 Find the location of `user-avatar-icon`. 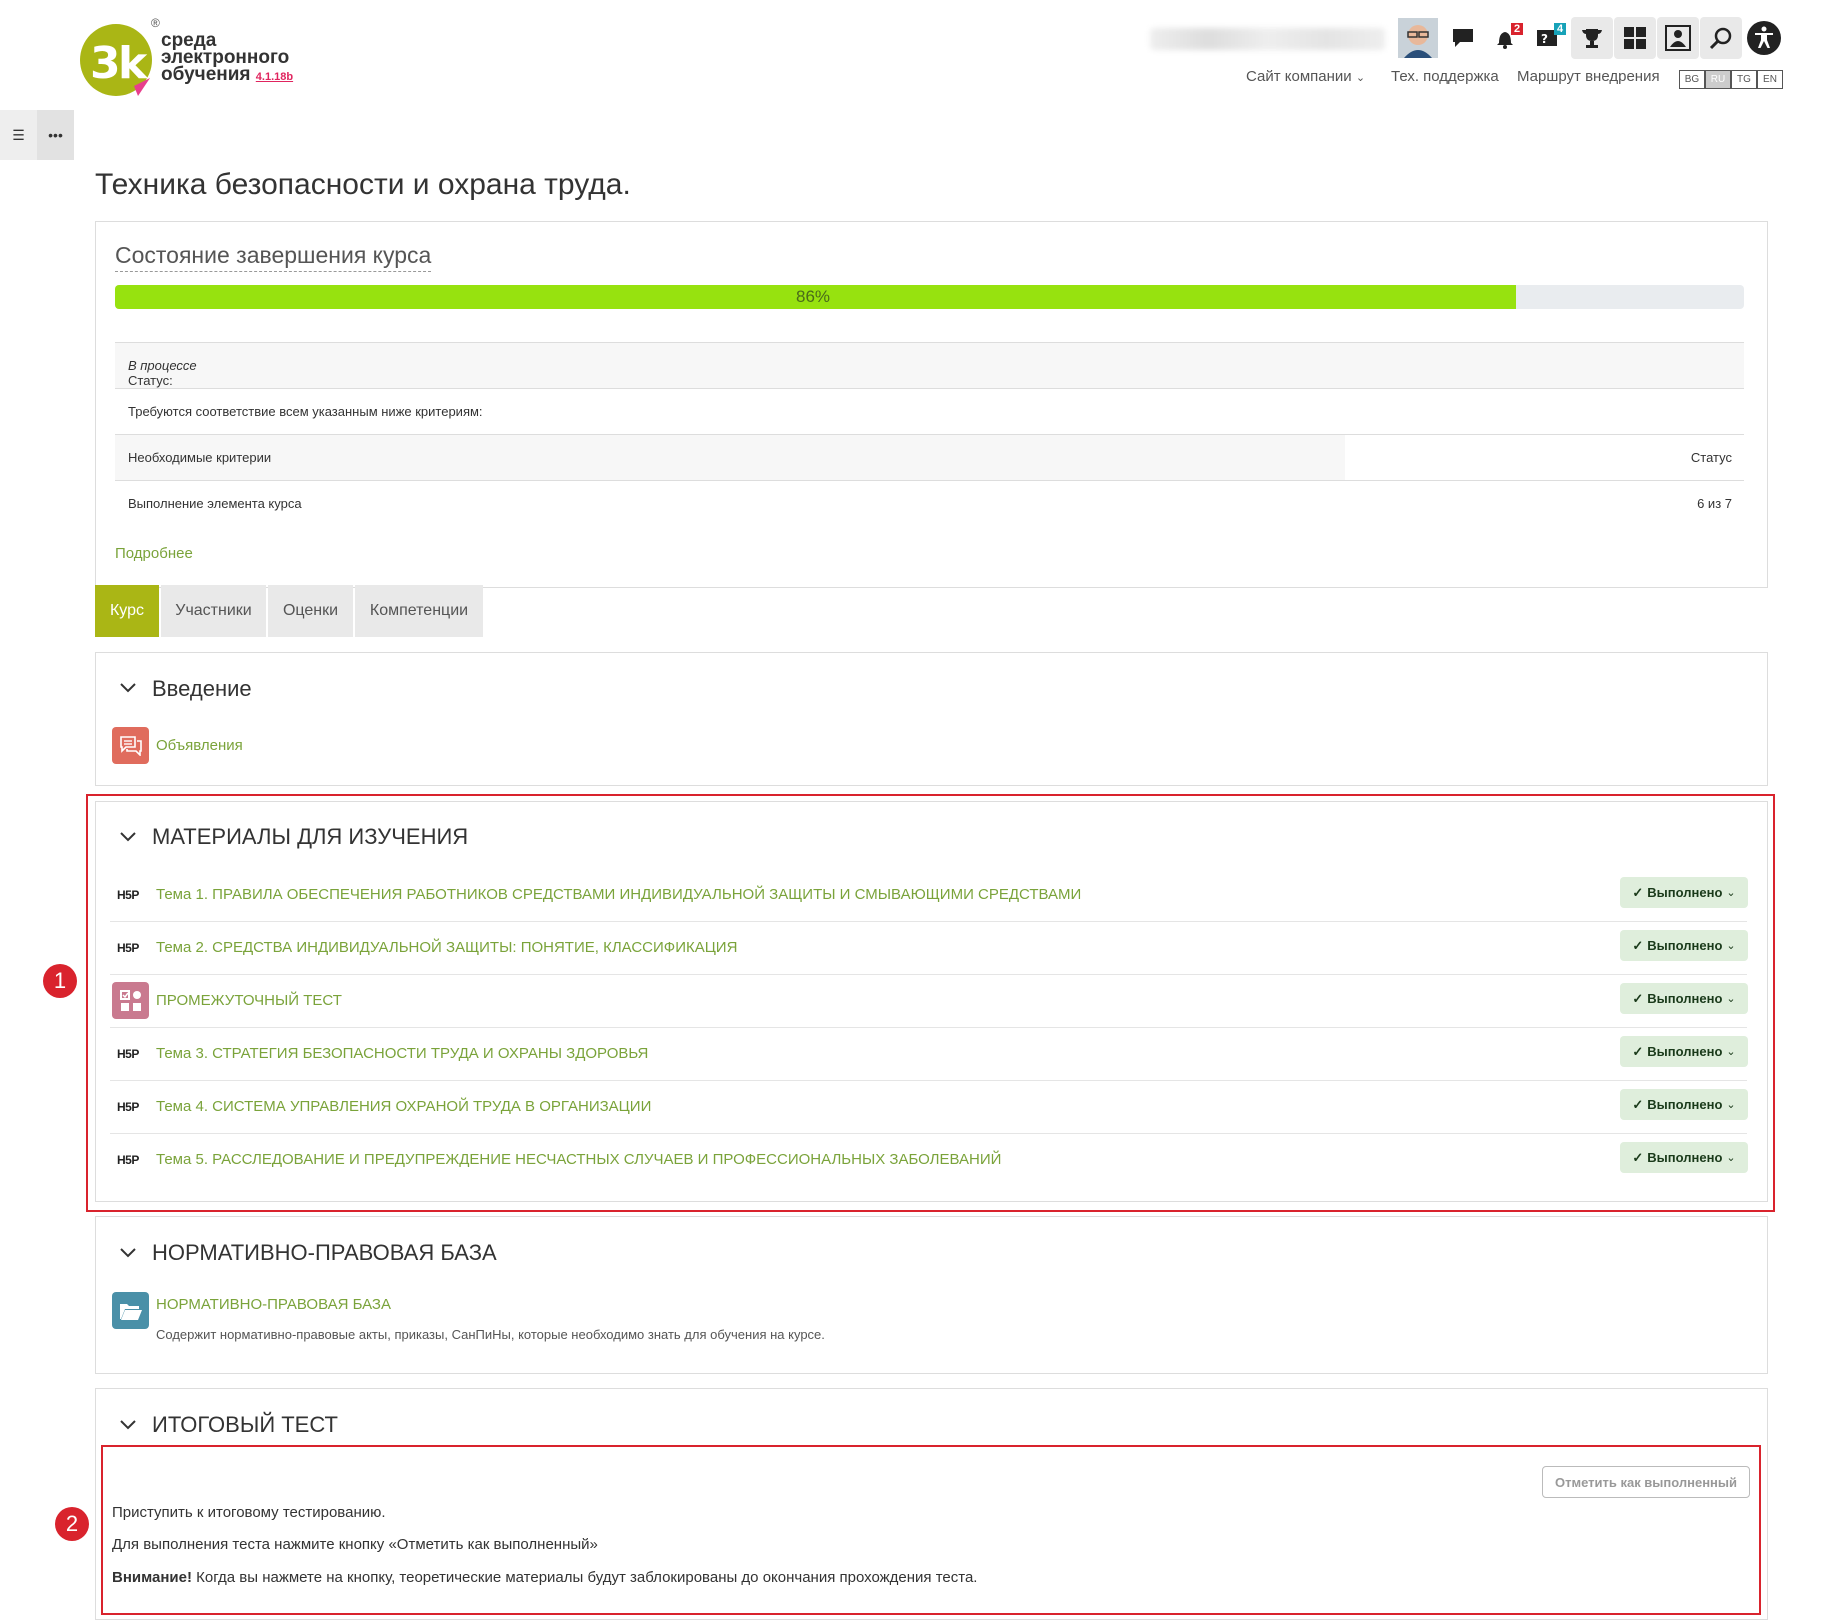

user-avatar-icon is located at coordinates (1418, 38).